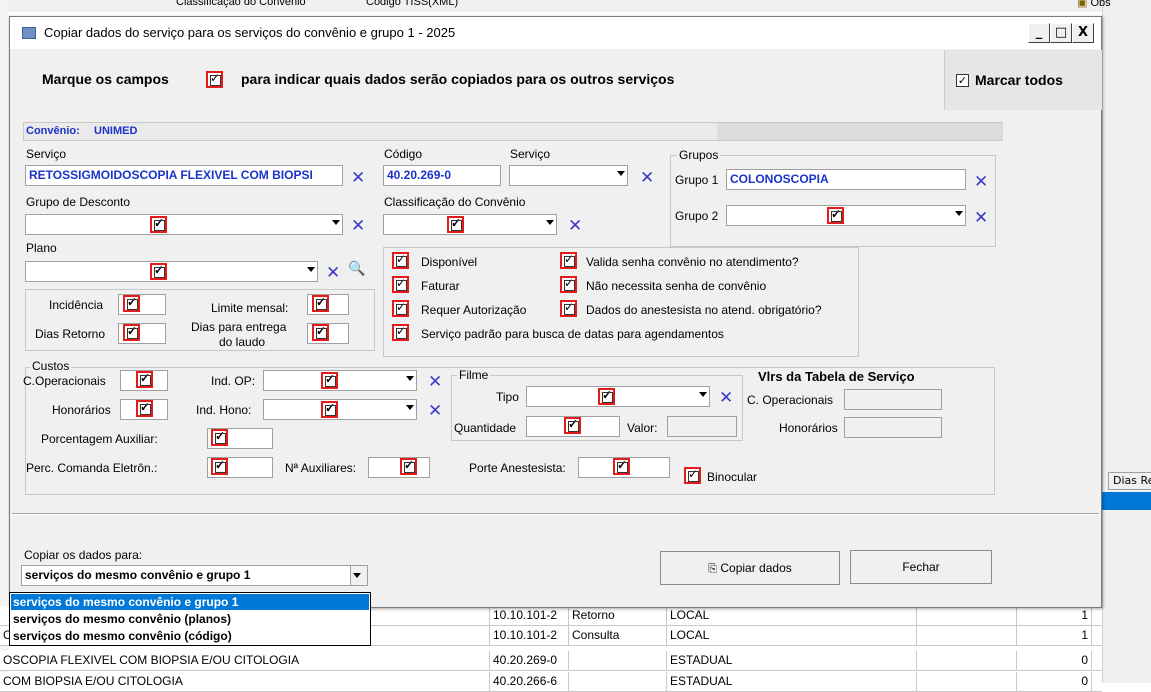  I want to click on faturar-checkbox: ✓, so click(400, 284).